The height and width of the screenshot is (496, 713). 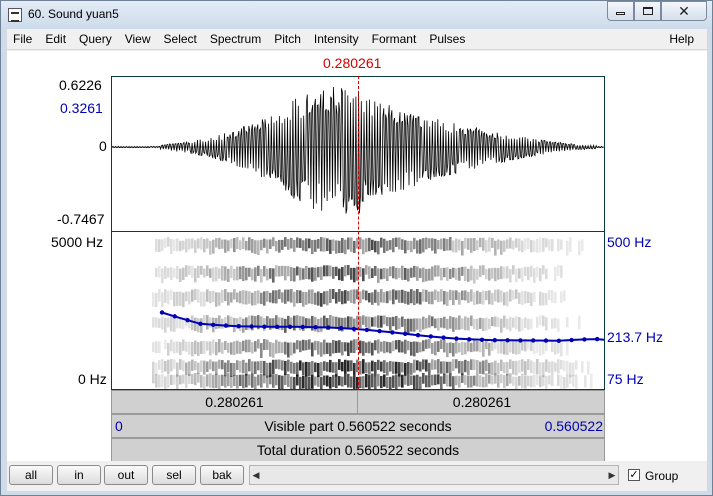 What do you see at coordinates (356, 15) in the screenshot?
I see `title-bar: 60. Sound yuan5 ✕` at bounding box center [356, 15].